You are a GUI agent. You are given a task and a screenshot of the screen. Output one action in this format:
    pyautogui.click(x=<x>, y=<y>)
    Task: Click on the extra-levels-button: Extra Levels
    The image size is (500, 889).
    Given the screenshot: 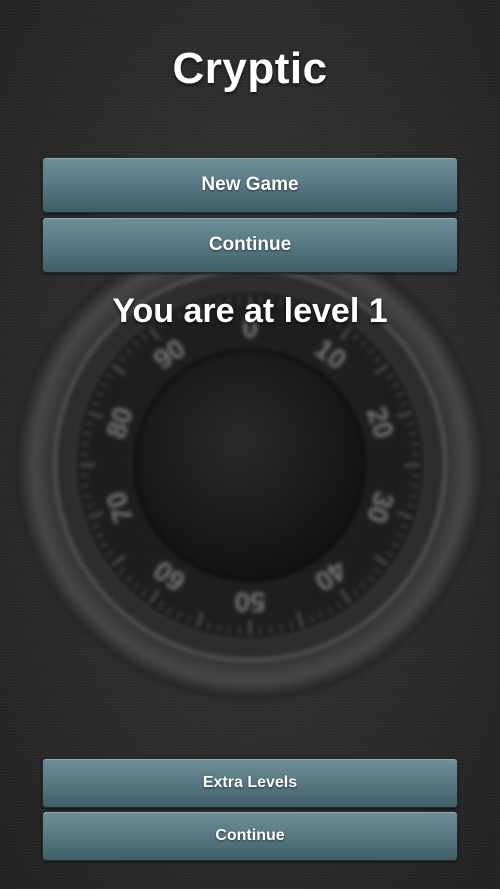 What is the action you would take?
    pyautogui.click(x=250, y=783)
    